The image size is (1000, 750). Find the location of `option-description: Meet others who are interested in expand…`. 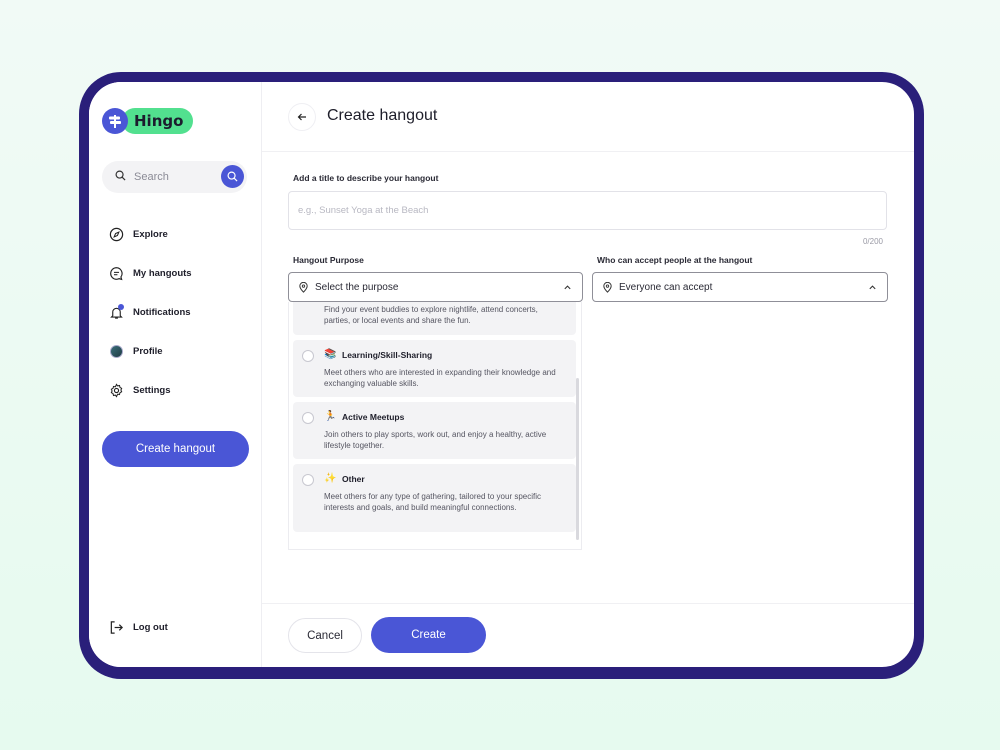

option-description: Meet others who are interested in expand… is located at coordinates (440, 378).